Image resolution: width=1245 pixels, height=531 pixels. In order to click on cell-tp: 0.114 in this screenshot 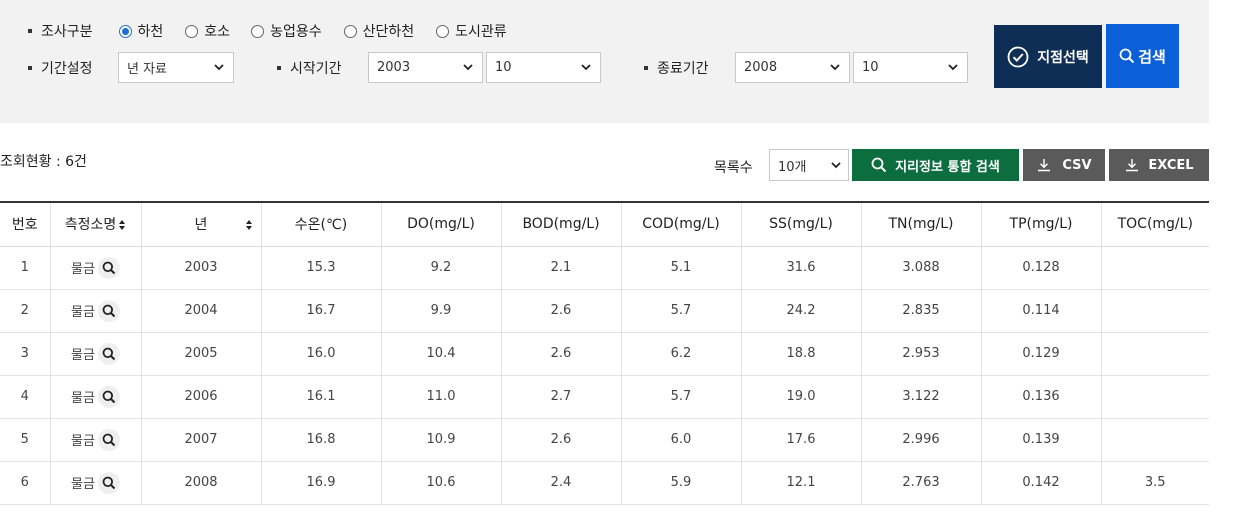, I will do `click(1040, 311)`.